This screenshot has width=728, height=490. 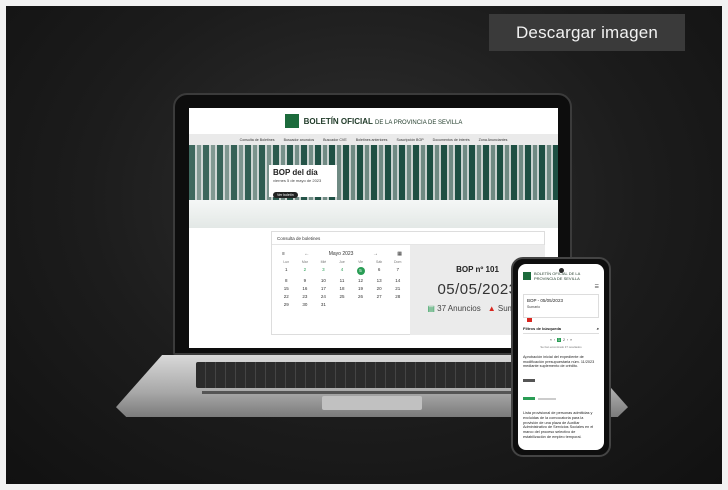 I want to click on keyboard-row, so click(x=372, y=392).